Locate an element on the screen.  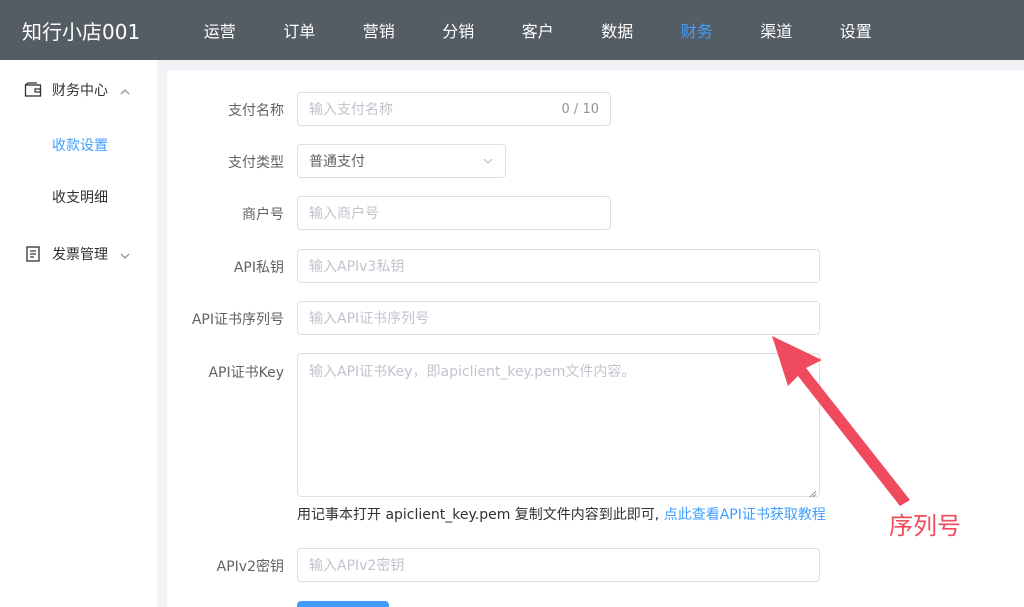
pay-type-label: 支付类型 is located at coordinates (256, 163).